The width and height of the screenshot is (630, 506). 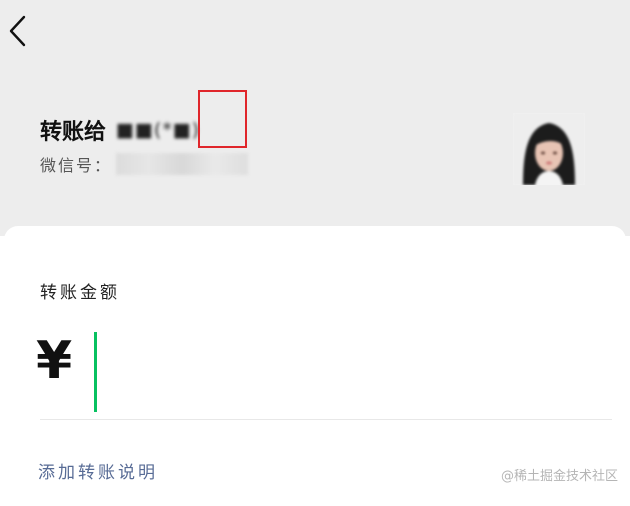 What do you see at coordinates (346, 372) in the screenshot?
I see `amount-input` at bounding box center [346, 372].